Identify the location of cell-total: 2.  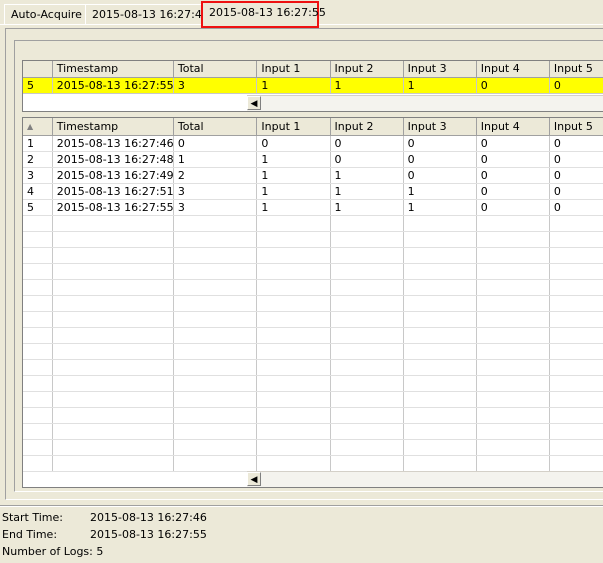
(215, 175).